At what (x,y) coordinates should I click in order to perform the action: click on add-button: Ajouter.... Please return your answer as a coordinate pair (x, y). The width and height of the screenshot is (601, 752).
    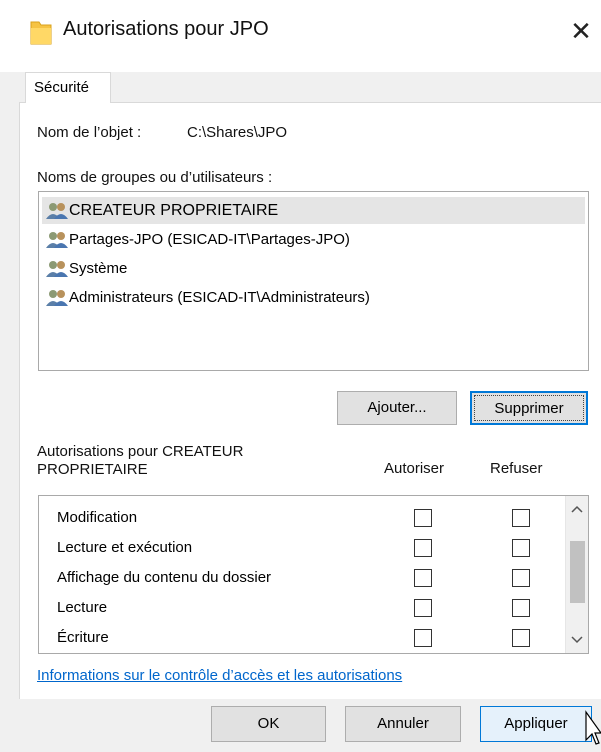
    Looking at the image, I should click on (397, 408).